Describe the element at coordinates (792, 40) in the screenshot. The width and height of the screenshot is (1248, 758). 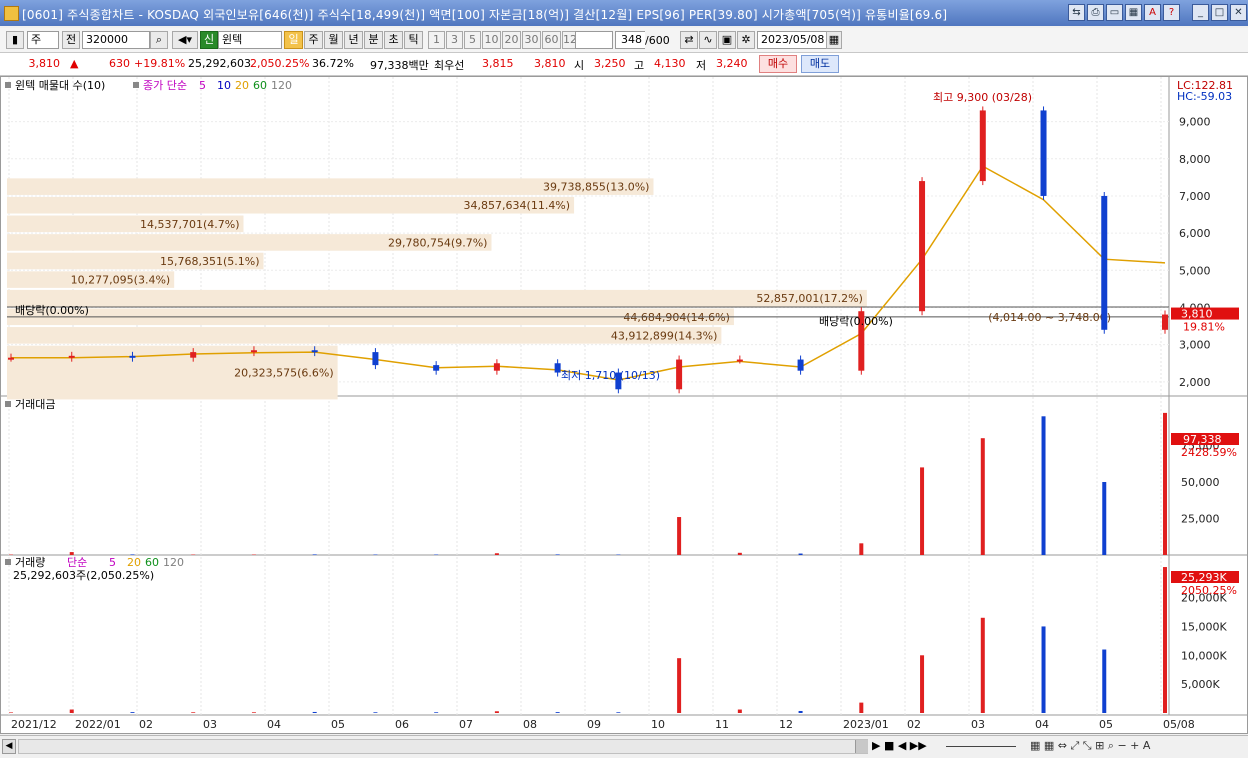
I see `date-input: 2023/05/08` at that location.